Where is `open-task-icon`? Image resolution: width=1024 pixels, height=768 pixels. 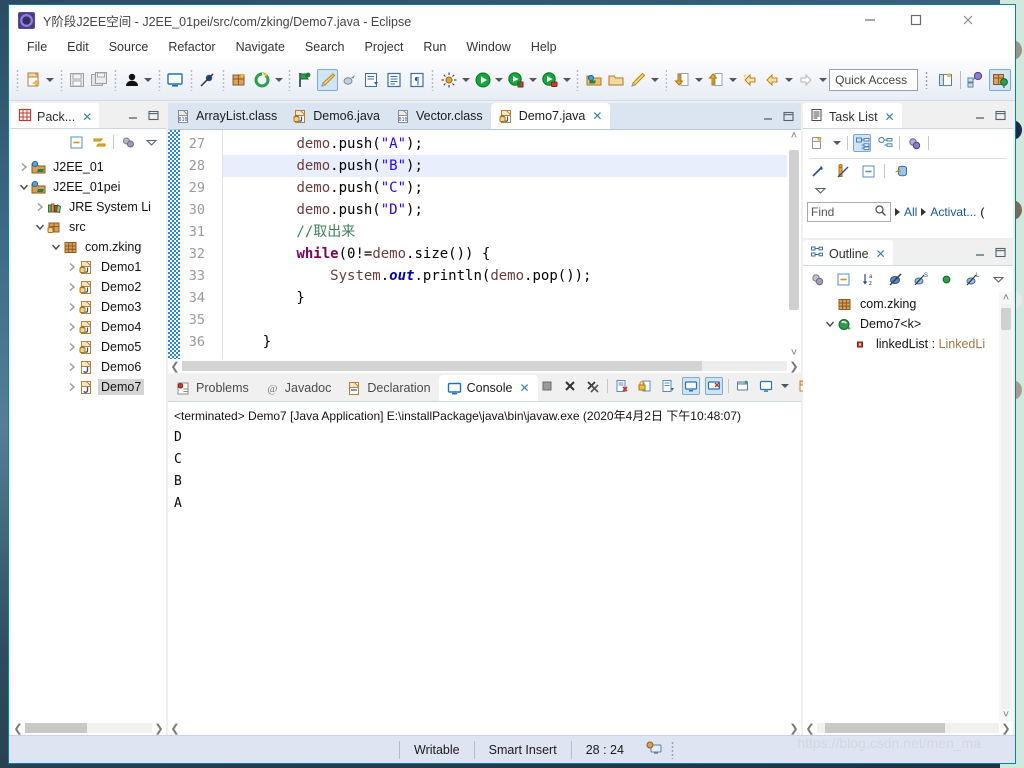
open-task-icon is located at coordinates (616, 80).